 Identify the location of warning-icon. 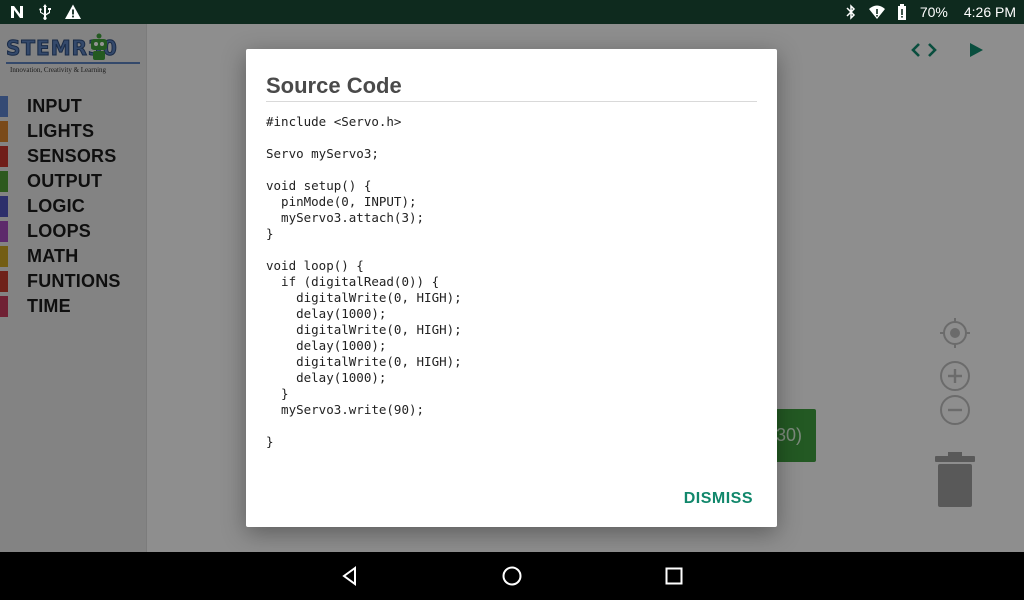
(73, 11).